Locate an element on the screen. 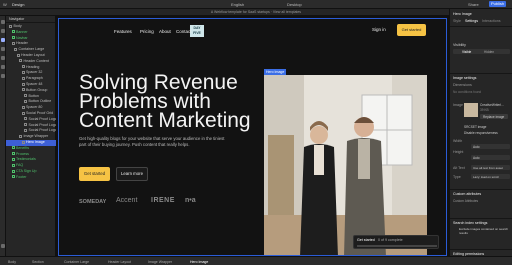 Image resolution: width=512 pixels, height=265 pixels. navigator-item-label: Image Wrapper is located at coordinates (36, 136).